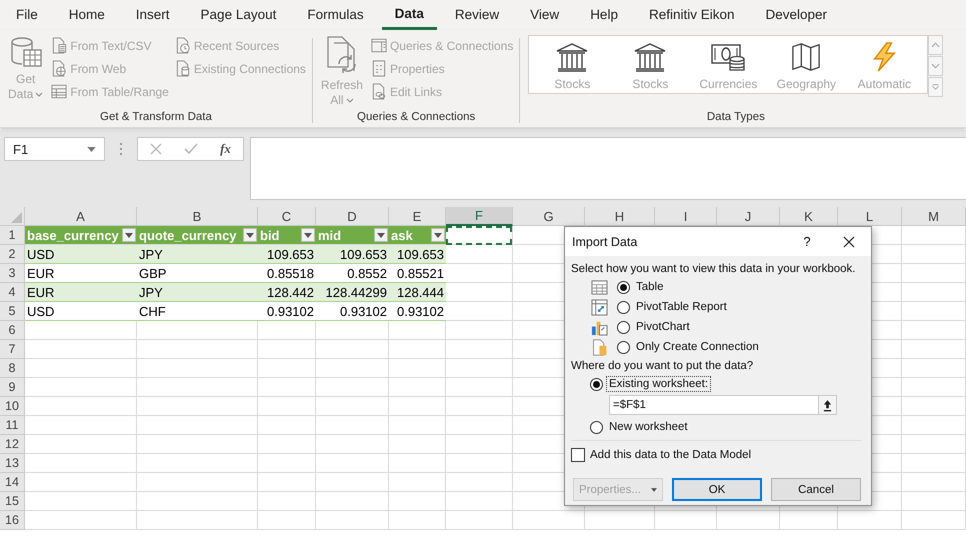 This screenshot has width=966, height=540. What do you see at coordinates (182, 45) in the screenshot?
I see `clock-file-icon` at bounding box center [182, 45].